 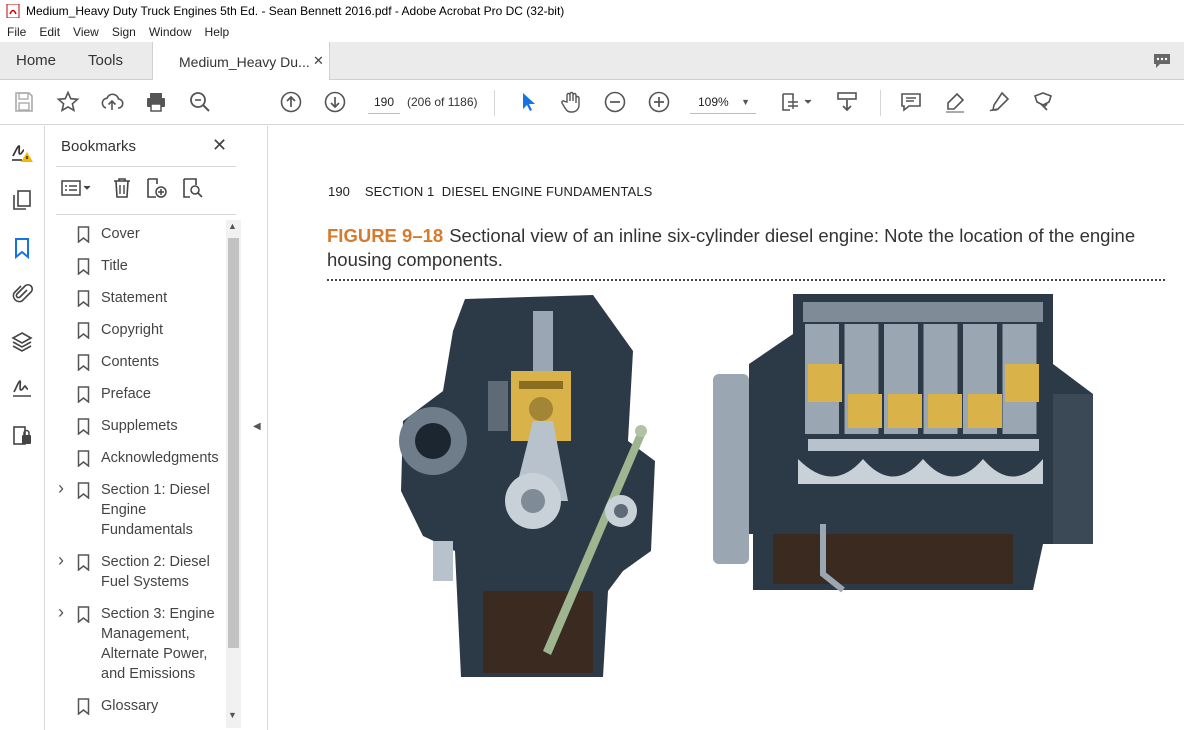 I want to click on delete-bookmark-icon, so click(x=122, y=188).